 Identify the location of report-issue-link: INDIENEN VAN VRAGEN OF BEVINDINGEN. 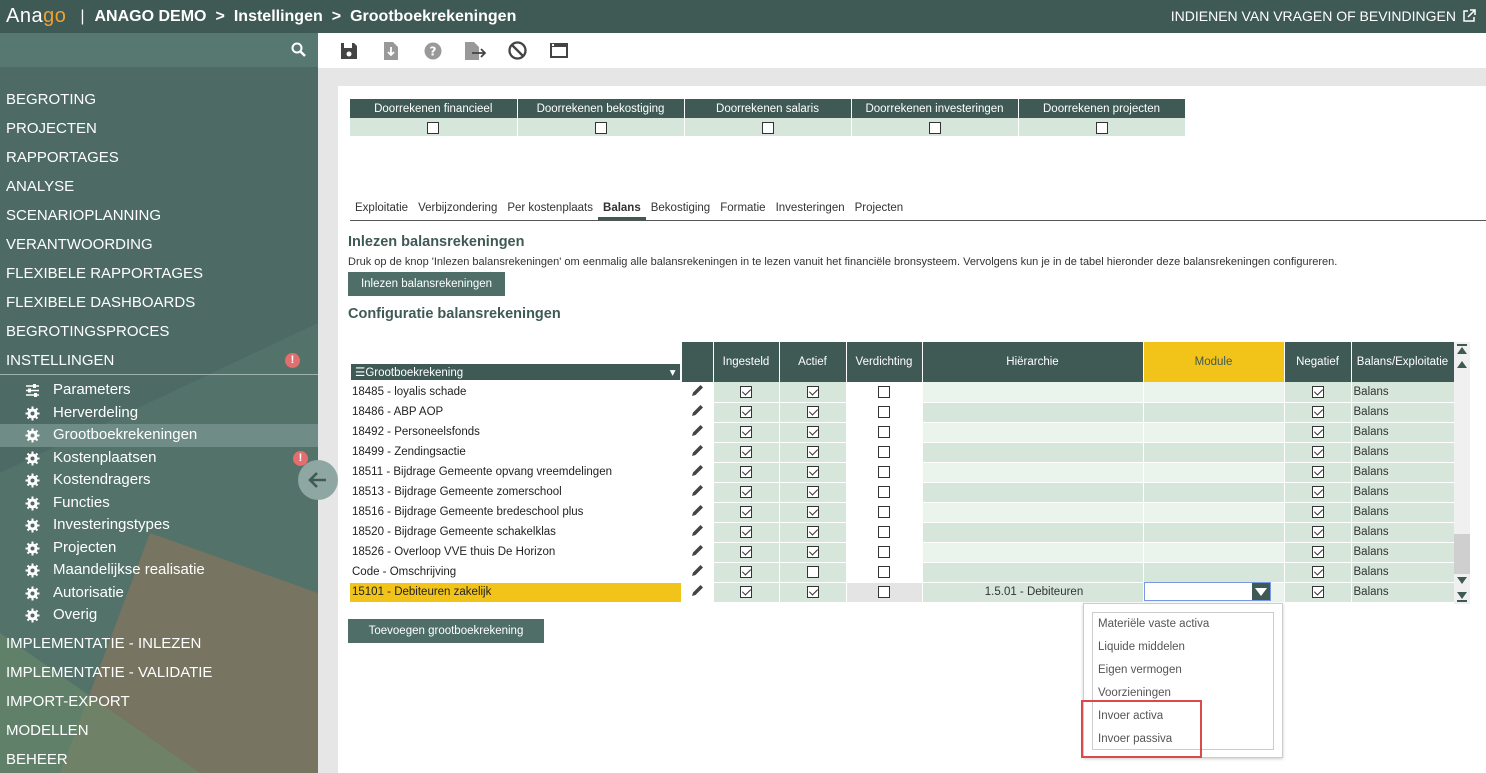
(1323, 16).